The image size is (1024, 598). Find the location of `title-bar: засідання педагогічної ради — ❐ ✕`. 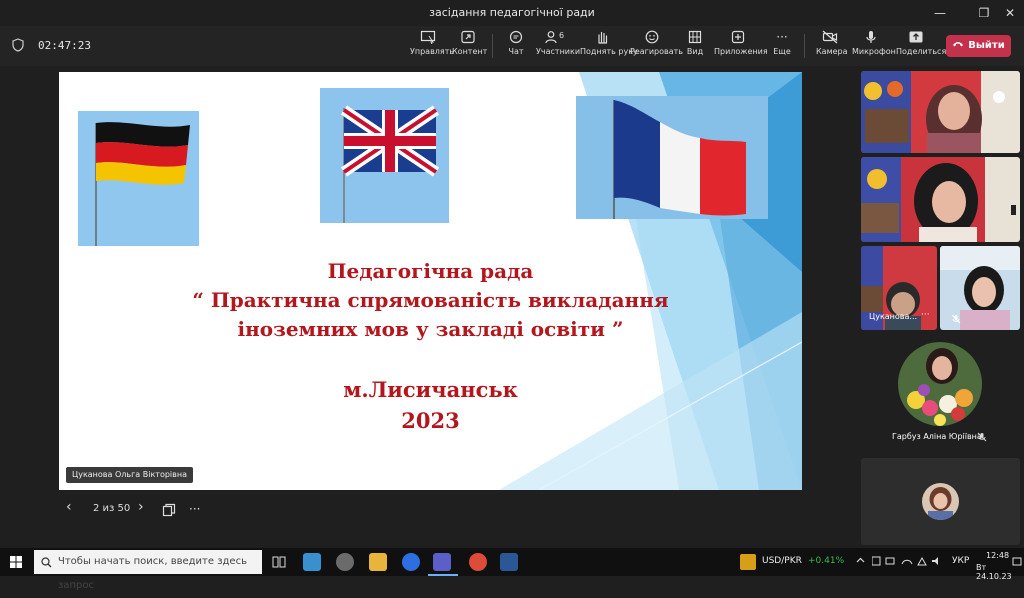

title-bar: засідання педагогічної ради — ❐ ✕ is located at coordinates (512, 13).